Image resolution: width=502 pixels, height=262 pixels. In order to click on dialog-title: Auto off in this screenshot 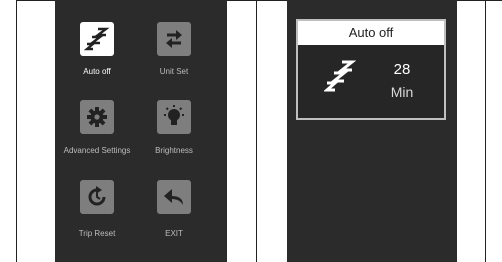, I will do `click(371, 33)`.